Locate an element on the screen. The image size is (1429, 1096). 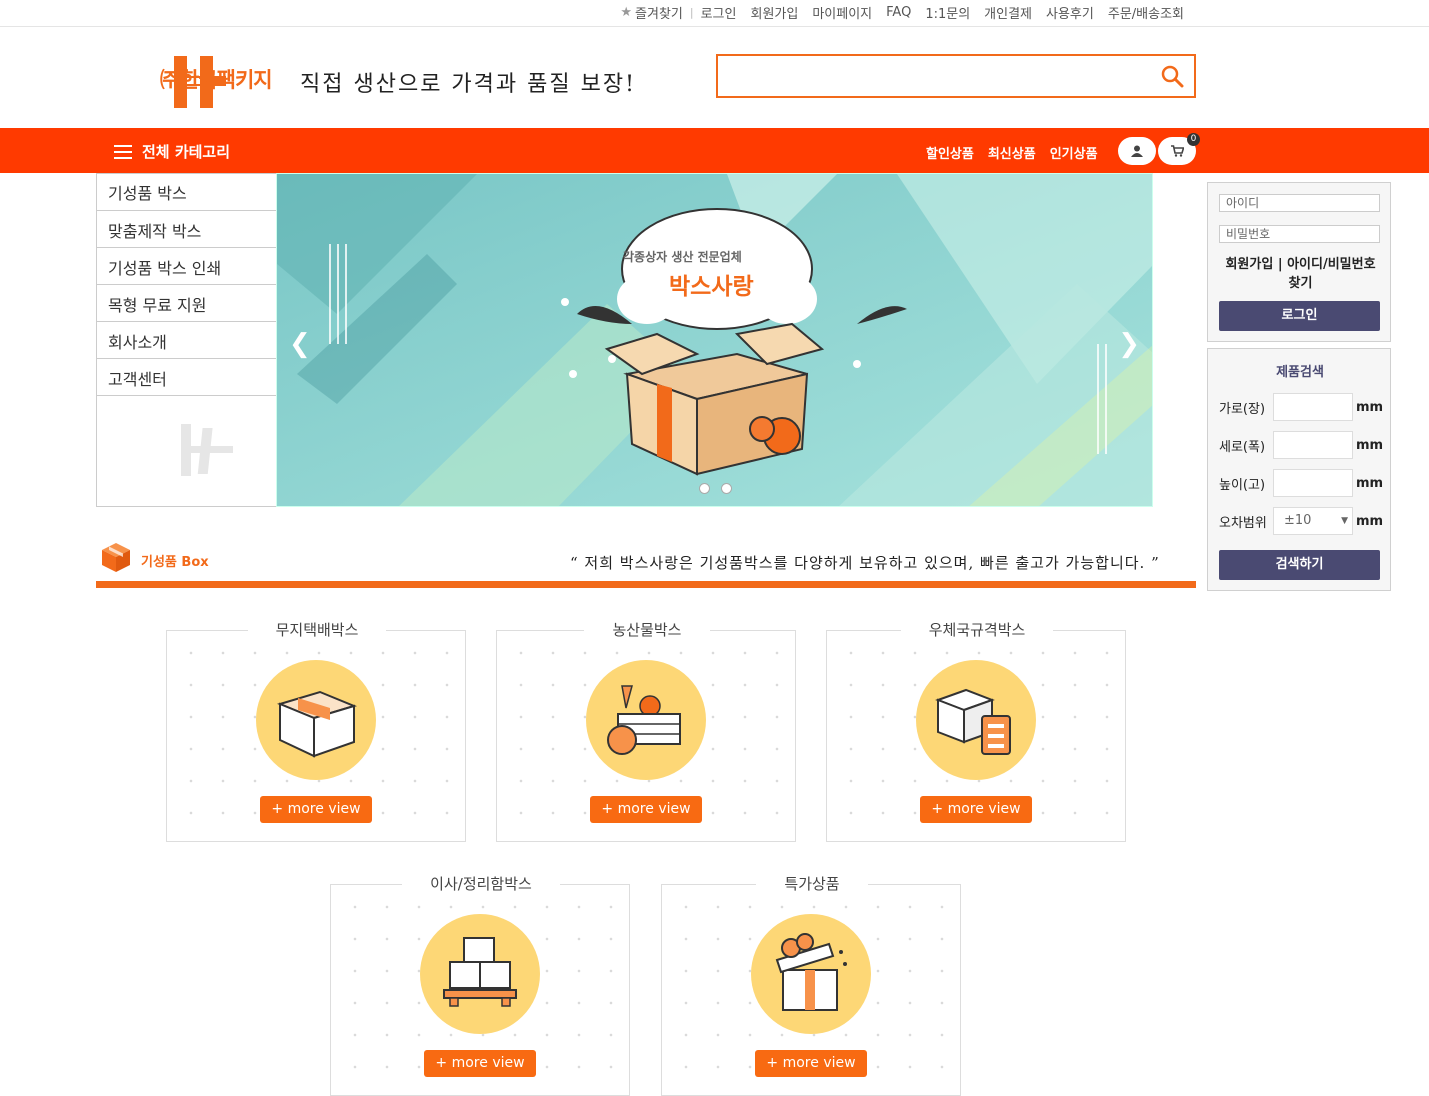
order-tracking-link: 주문/배송조회 is located at coordinates (1146, 12).